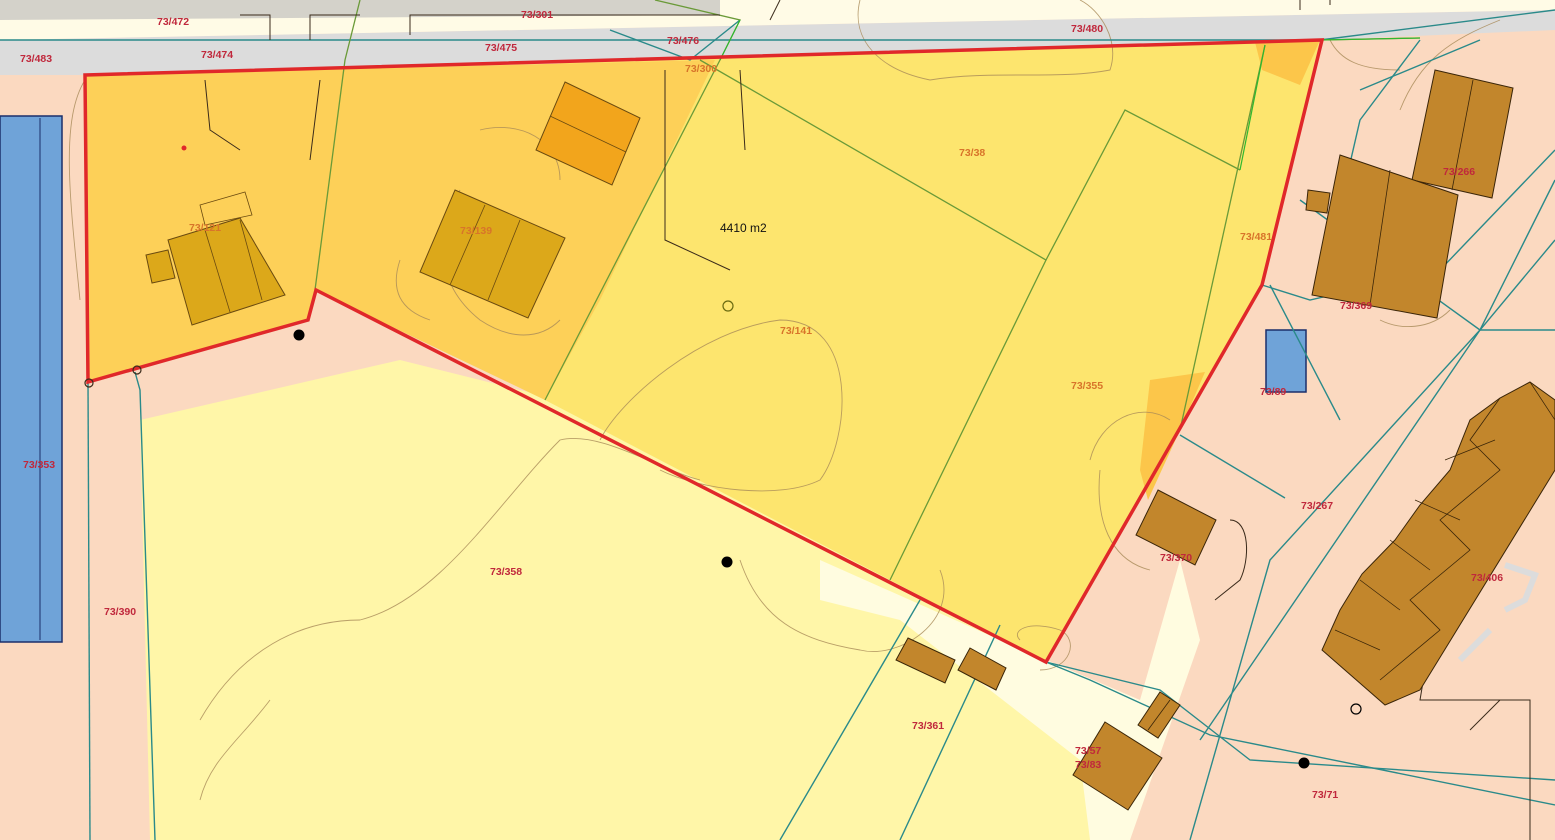 This screenshot has height=840, width=1555. I want to click on parcel-label: 73/358, so click(506, 572).